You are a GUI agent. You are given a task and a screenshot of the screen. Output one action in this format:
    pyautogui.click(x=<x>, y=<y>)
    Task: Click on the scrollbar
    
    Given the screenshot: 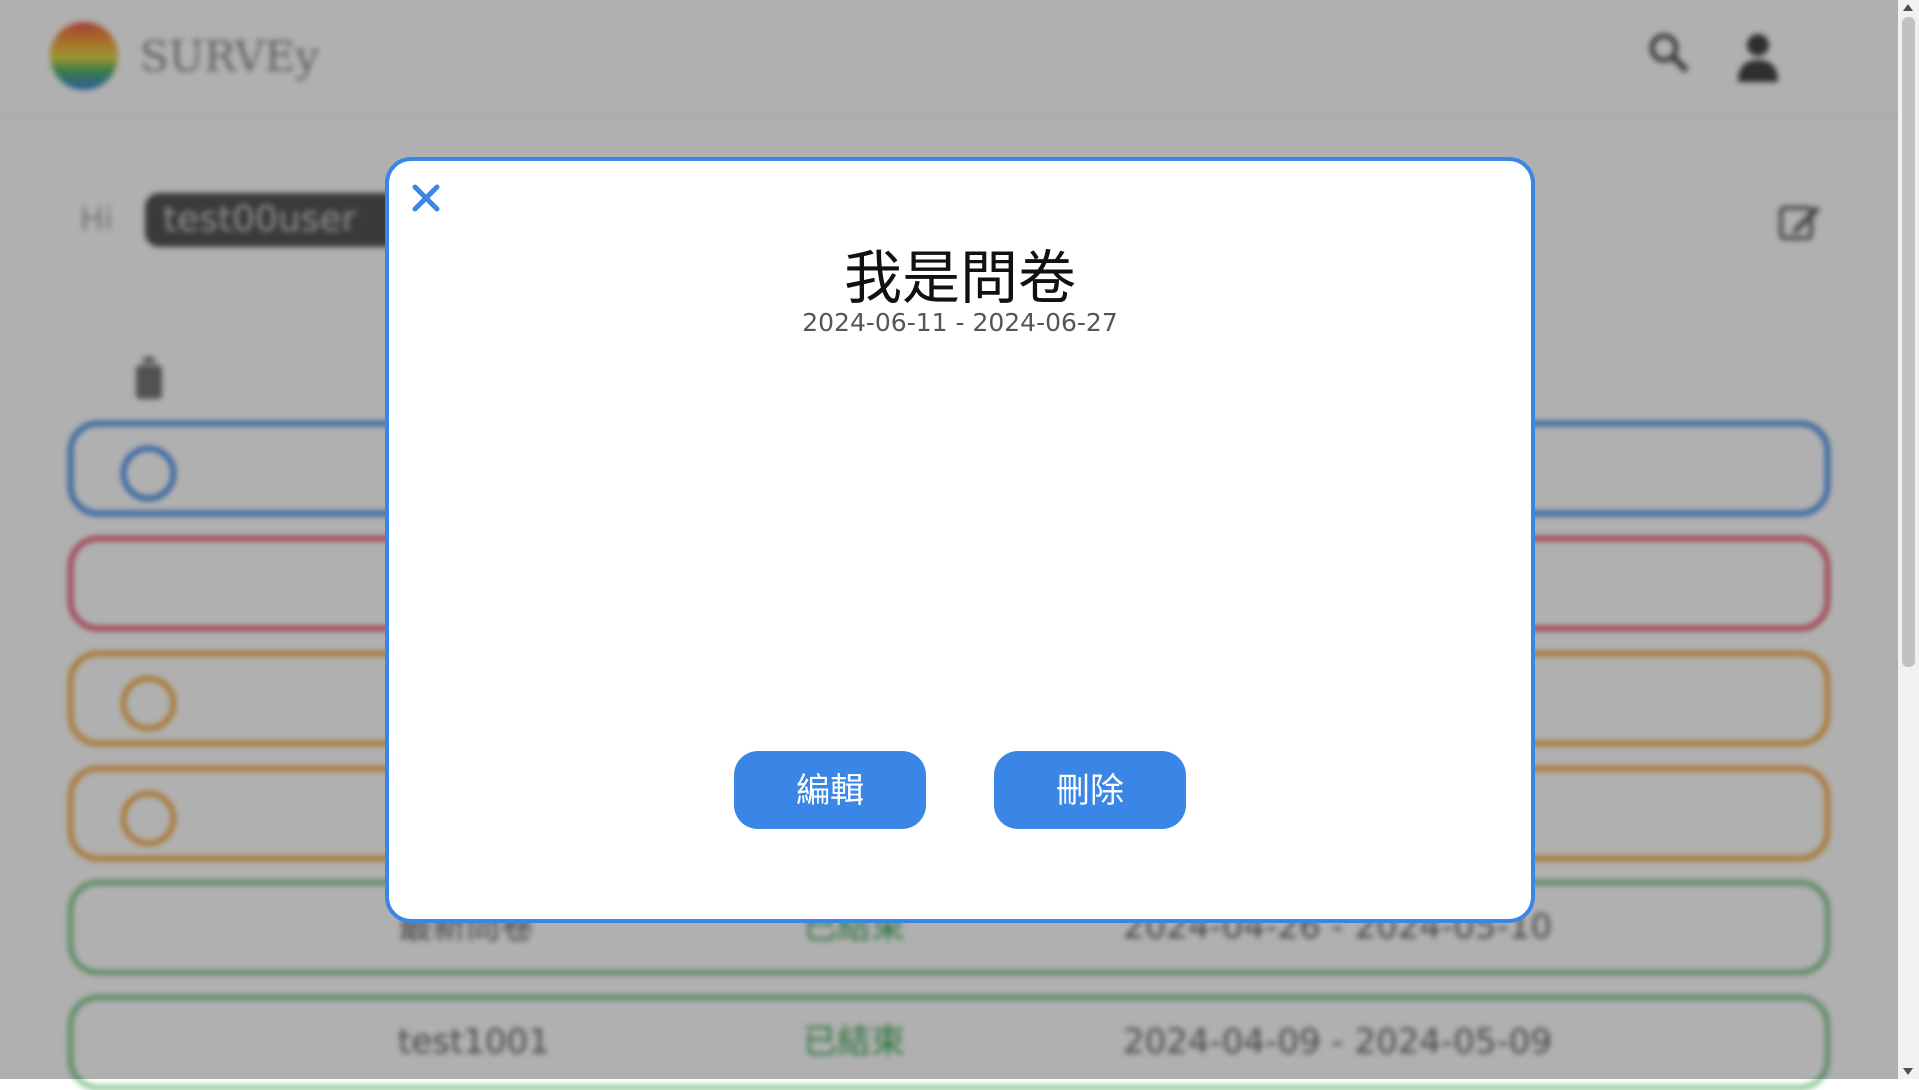 What is the action you would take?
    pyautogui.click(x=1908, y=539)
    